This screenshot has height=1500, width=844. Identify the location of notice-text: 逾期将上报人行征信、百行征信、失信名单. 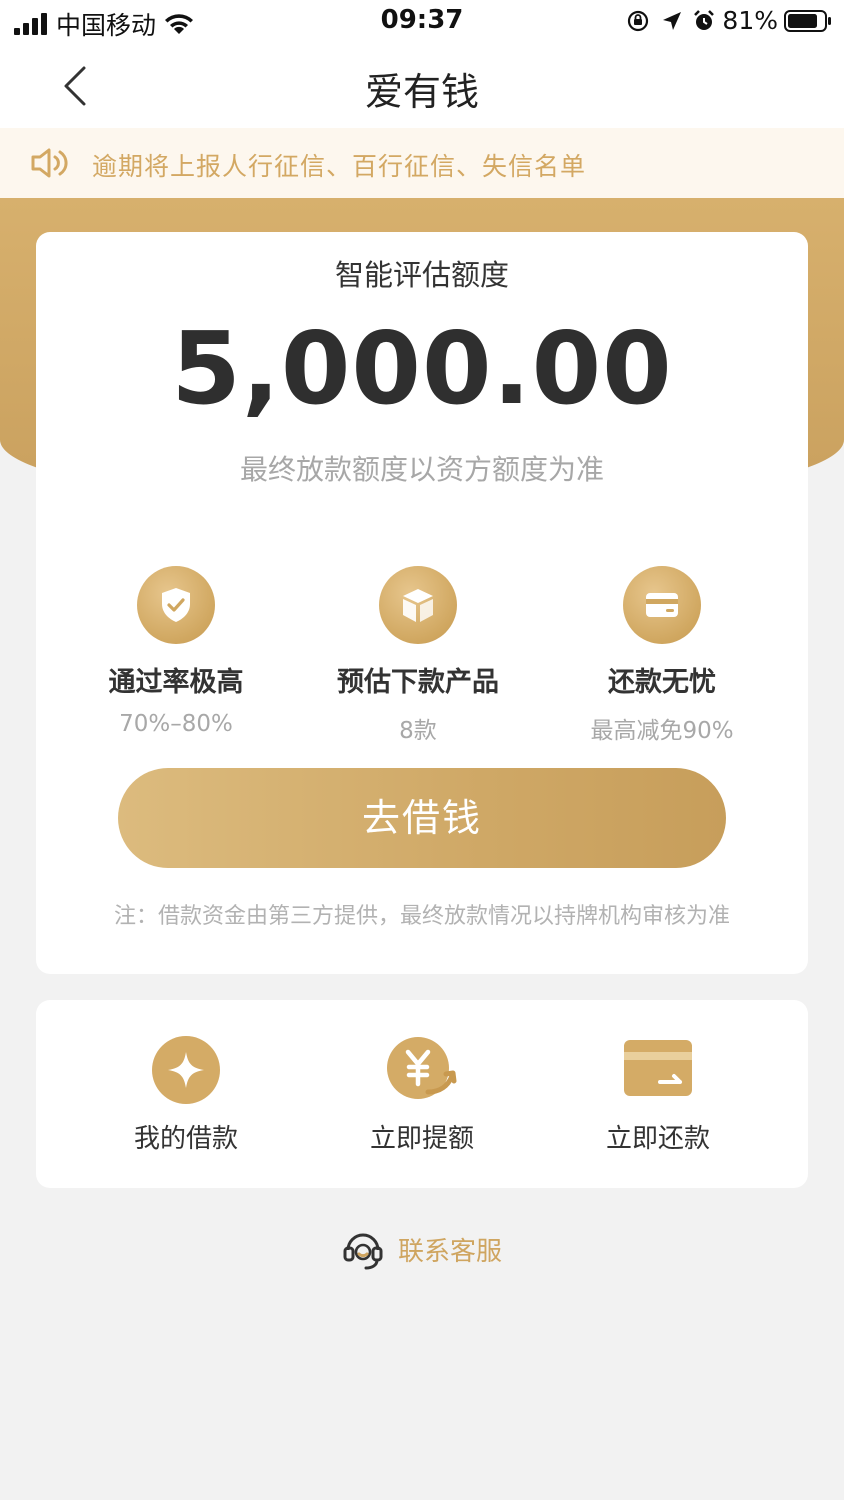
(339, 166).